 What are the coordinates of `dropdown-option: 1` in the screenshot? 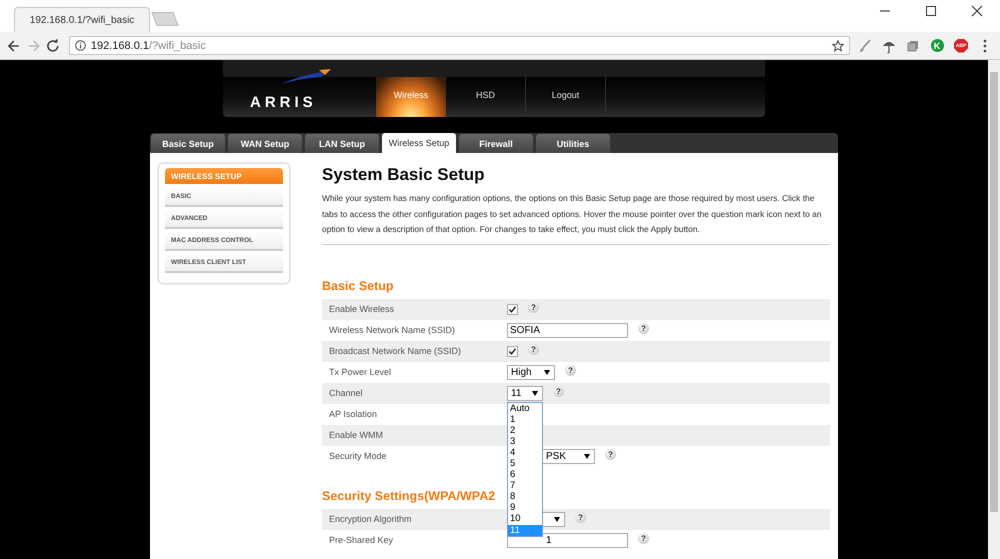 It's located at (525, 419).